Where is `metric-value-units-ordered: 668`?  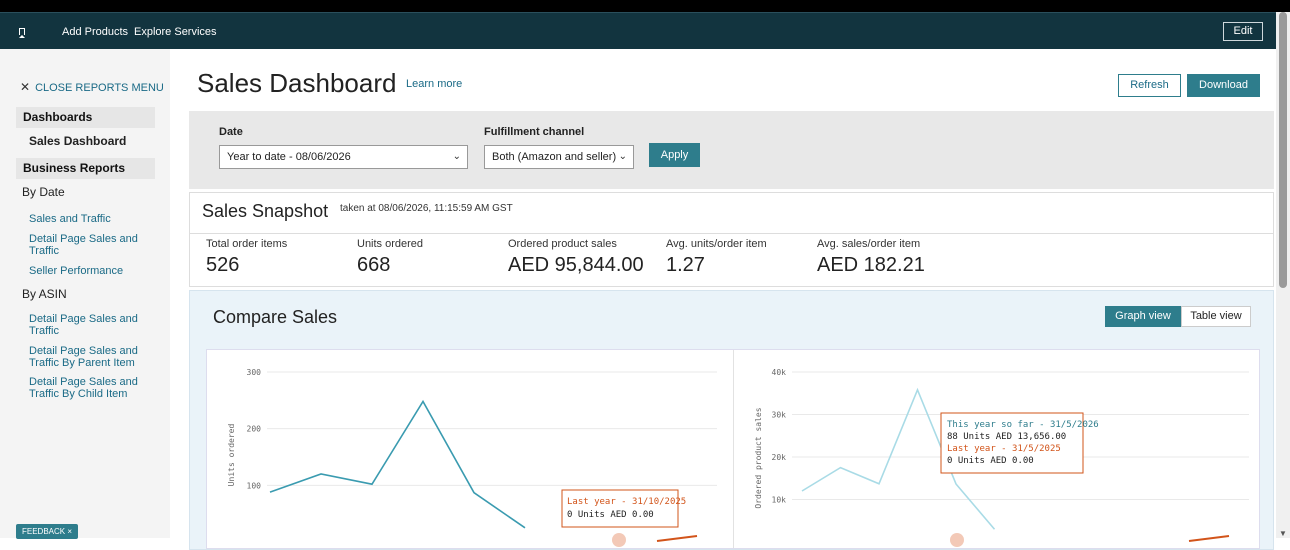
metric-value-units-ordered: 668 is located at coordinates (374, 265).